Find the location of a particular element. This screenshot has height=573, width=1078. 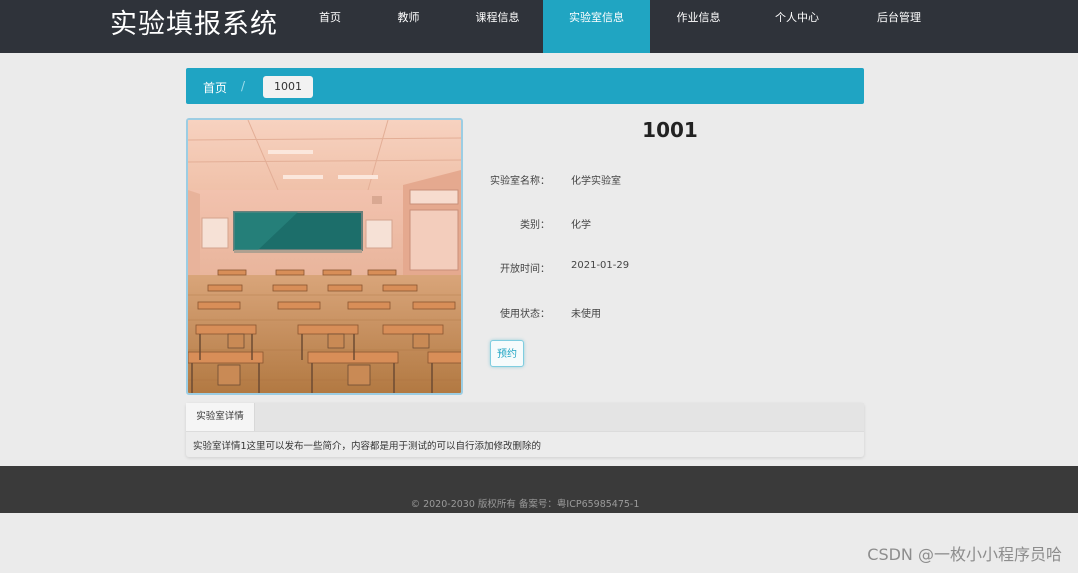

main-nav: 首页 教师 课程信息 实验室信息 作业信息 个人中心 后台管理 is located at coordinates (623, 26).